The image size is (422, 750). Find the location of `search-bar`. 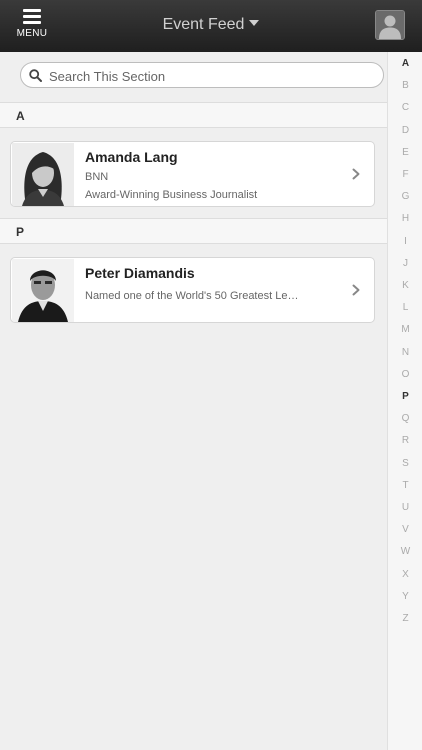

search-bar is located at coordinates (193, 77).